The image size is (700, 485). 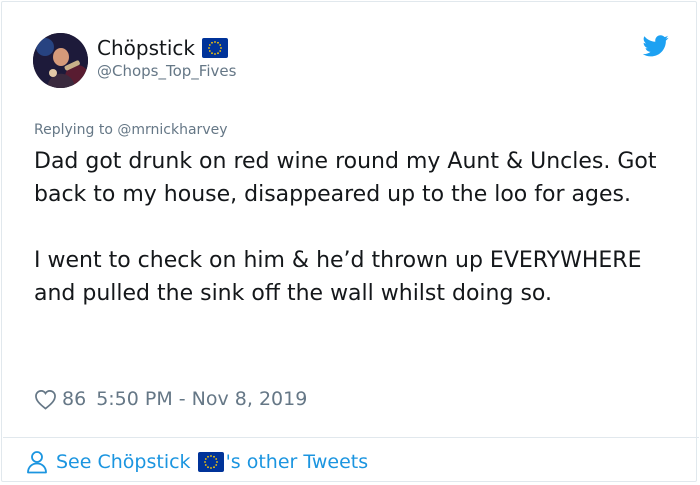 What do you see at coordinates (201, 399) in the screenshot?
I see `timestamp: 5:50 PM - Nov 8, 2019` at bounding box center [201, 399].